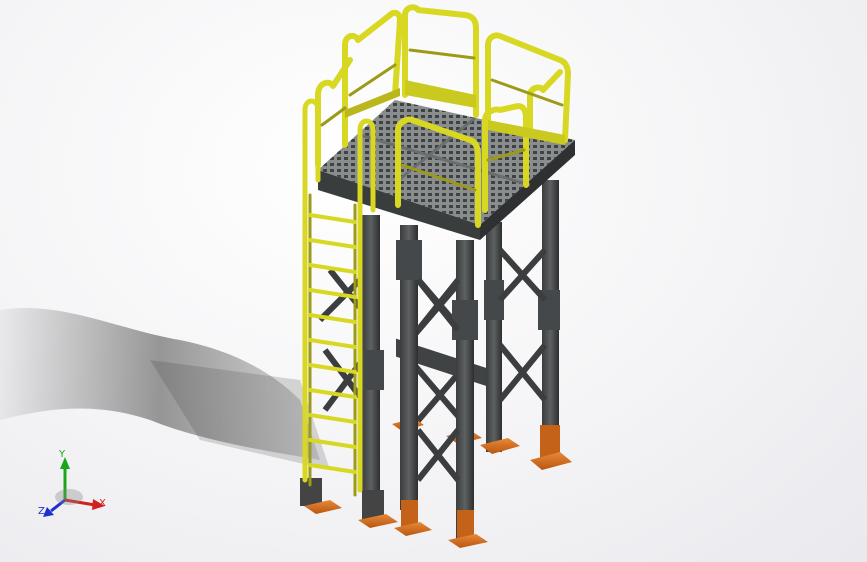 The width and height of the screenshot is (867, 562). Describe the element at coordinates (394, 381) in the screenshot. I see `front-legs` at that location.